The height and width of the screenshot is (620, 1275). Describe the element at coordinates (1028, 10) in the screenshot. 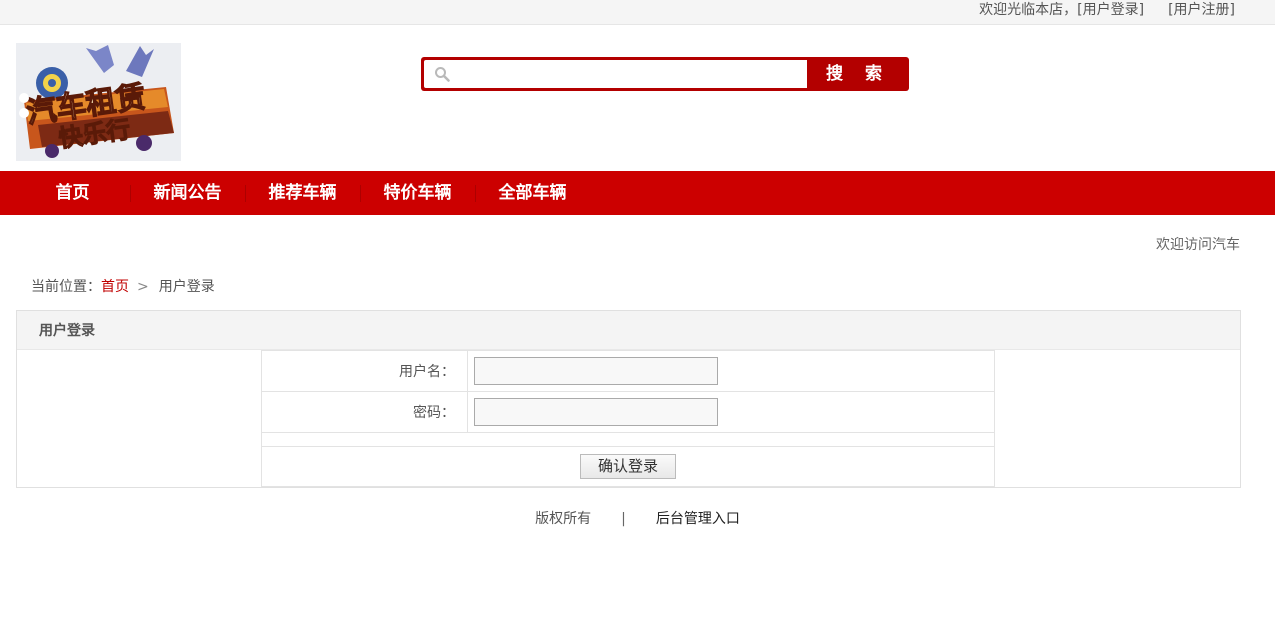

I see `welcome-text: 欢迎光临本店，` at that location.